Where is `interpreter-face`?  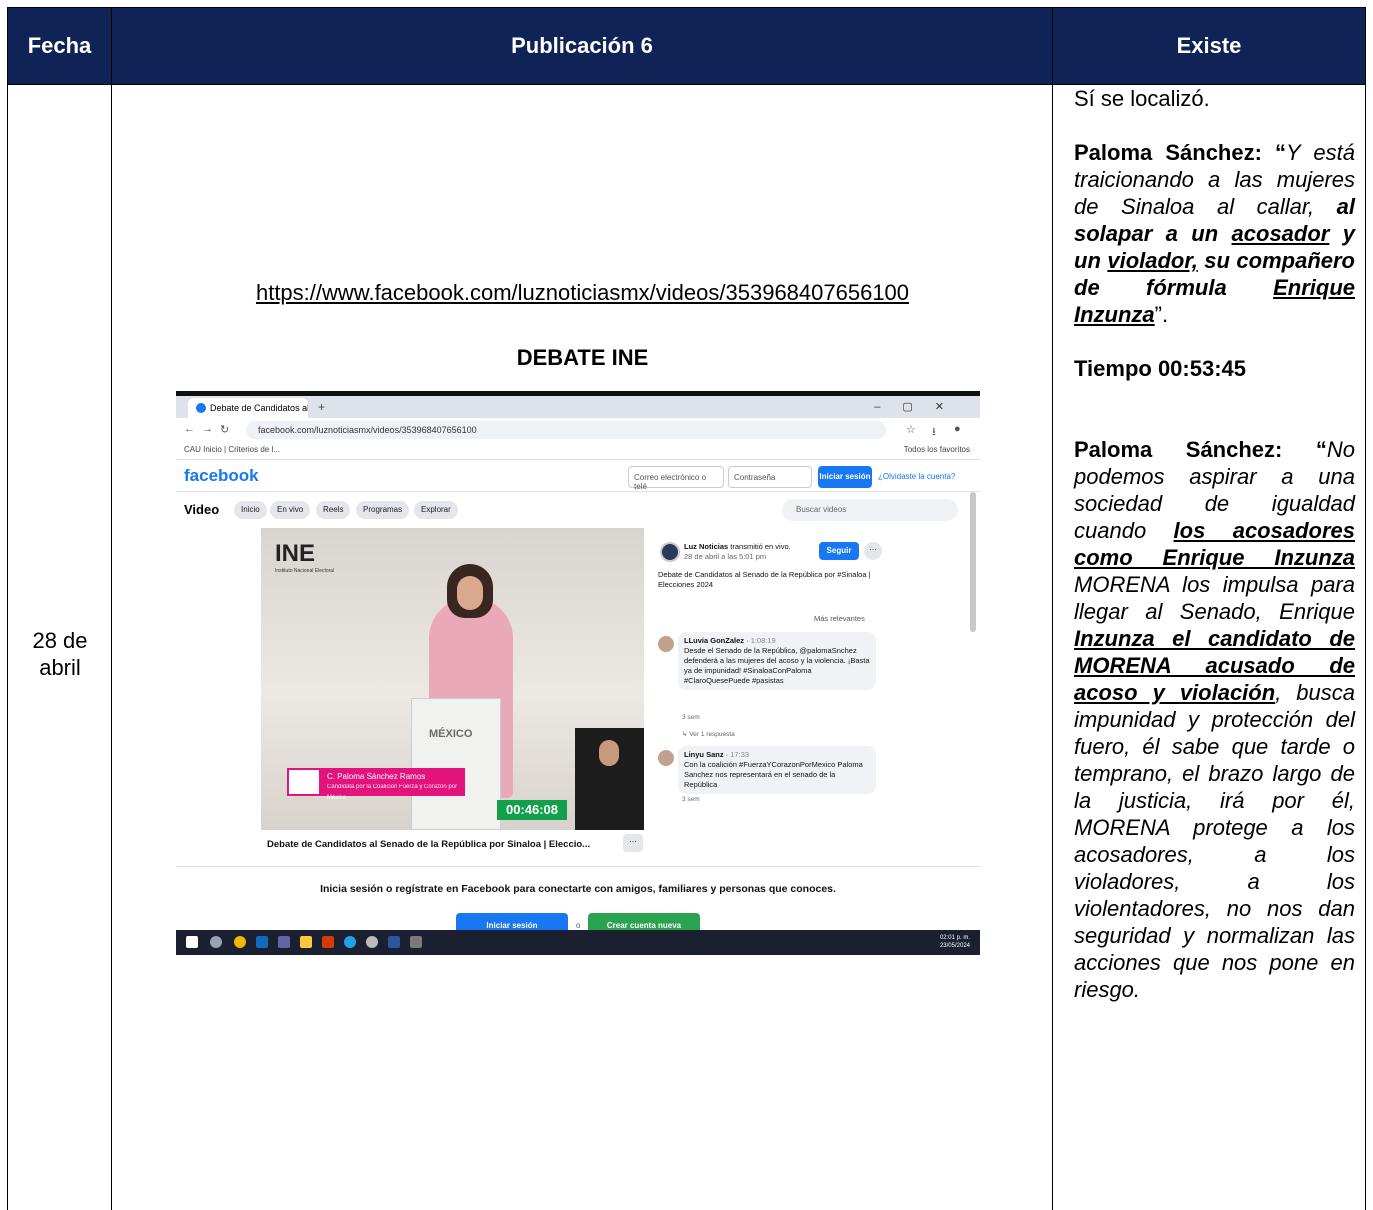 interpreter-face is located at coordinates (609, 753).